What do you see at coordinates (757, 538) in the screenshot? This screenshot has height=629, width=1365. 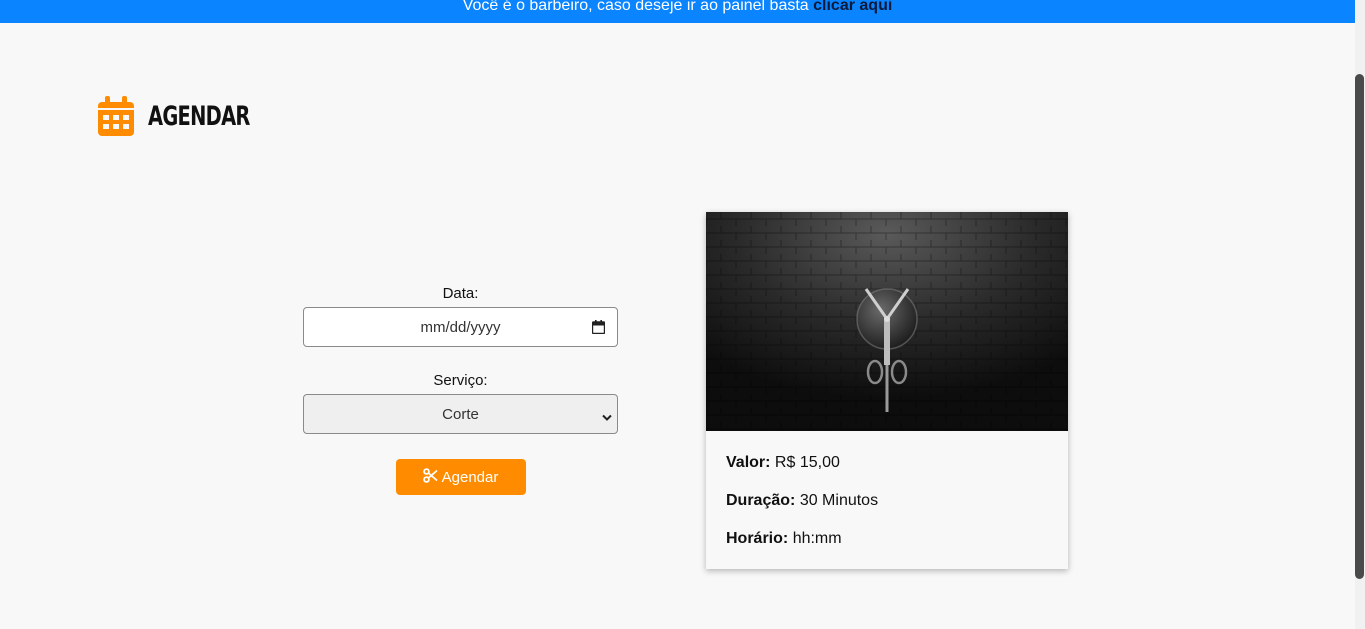 I see `horario-label: Horário:` at bounding box center [757, 538].